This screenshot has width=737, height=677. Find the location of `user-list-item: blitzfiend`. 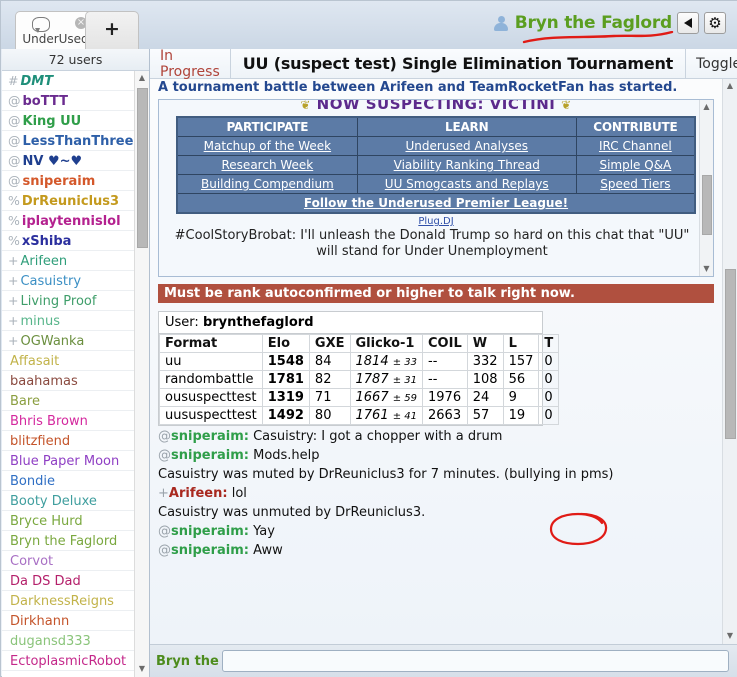

user-list-item: blitzfiend is located at coordinates (75, 441).